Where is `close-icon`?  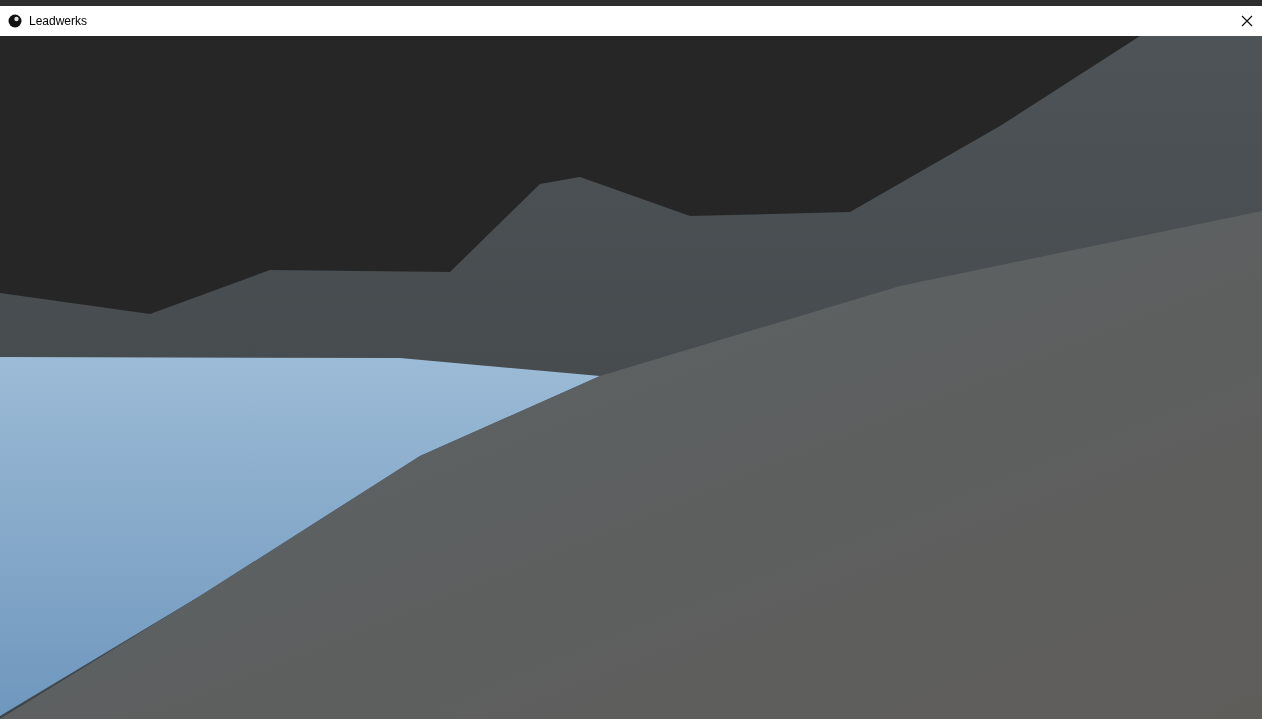 close-icon is located at coordinates (1247, 21).